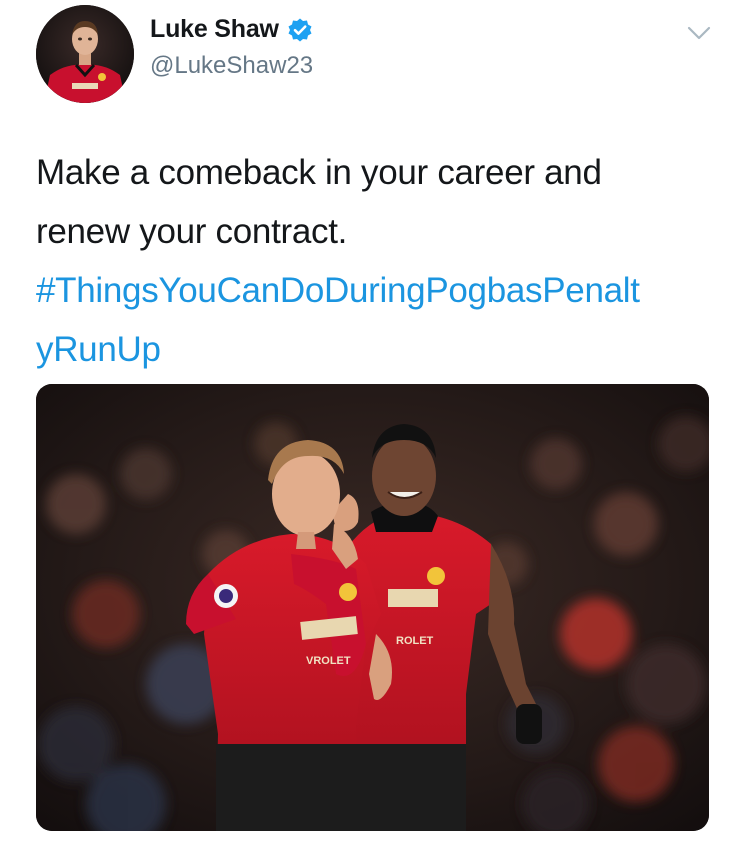  Describe the element at coordinates (328, 661) in the screenshot. I see `kit-sponsor-text: VROLET` at that location.